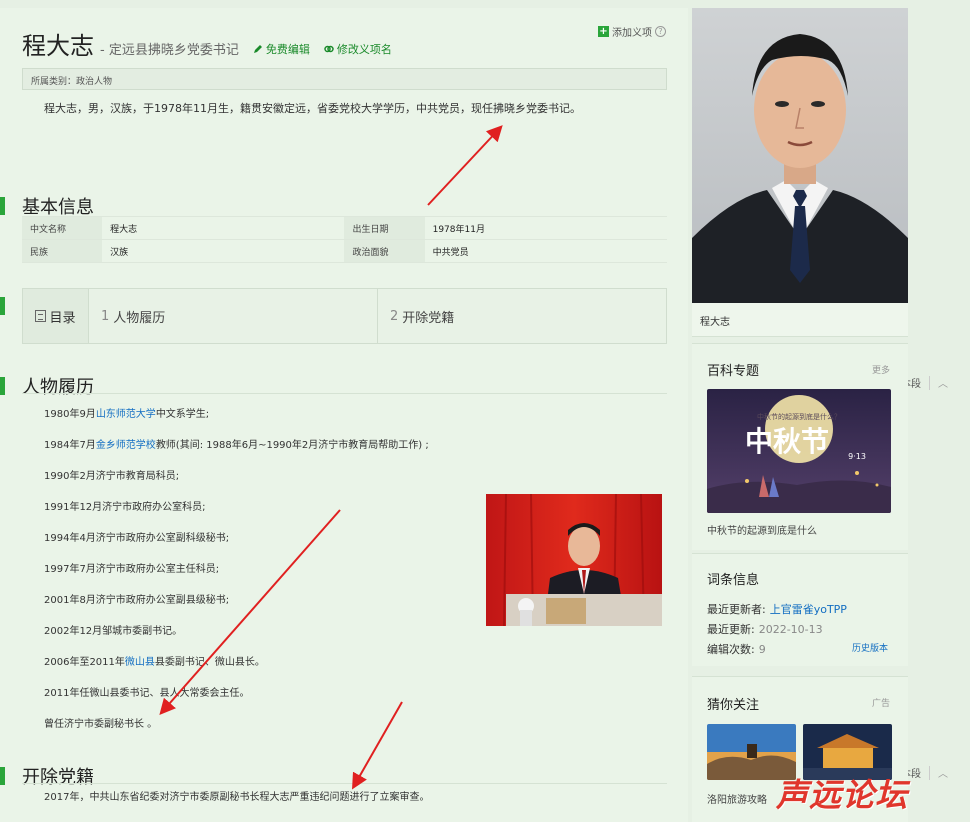 This screenshot has width=970, height=822. I want to click on updated-label: 最近更新:, so click(731, 629).